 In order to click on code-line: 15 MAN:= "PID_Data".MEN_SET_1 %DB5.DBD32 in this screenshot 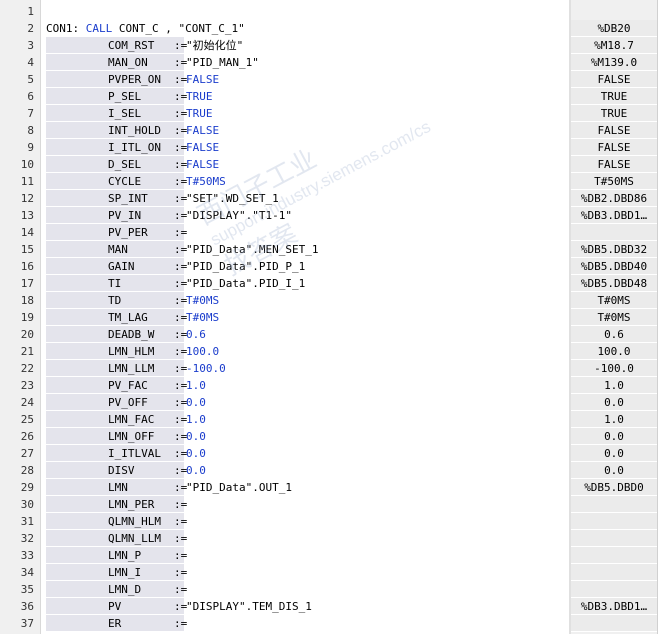, I will do `click(332, 249)`.